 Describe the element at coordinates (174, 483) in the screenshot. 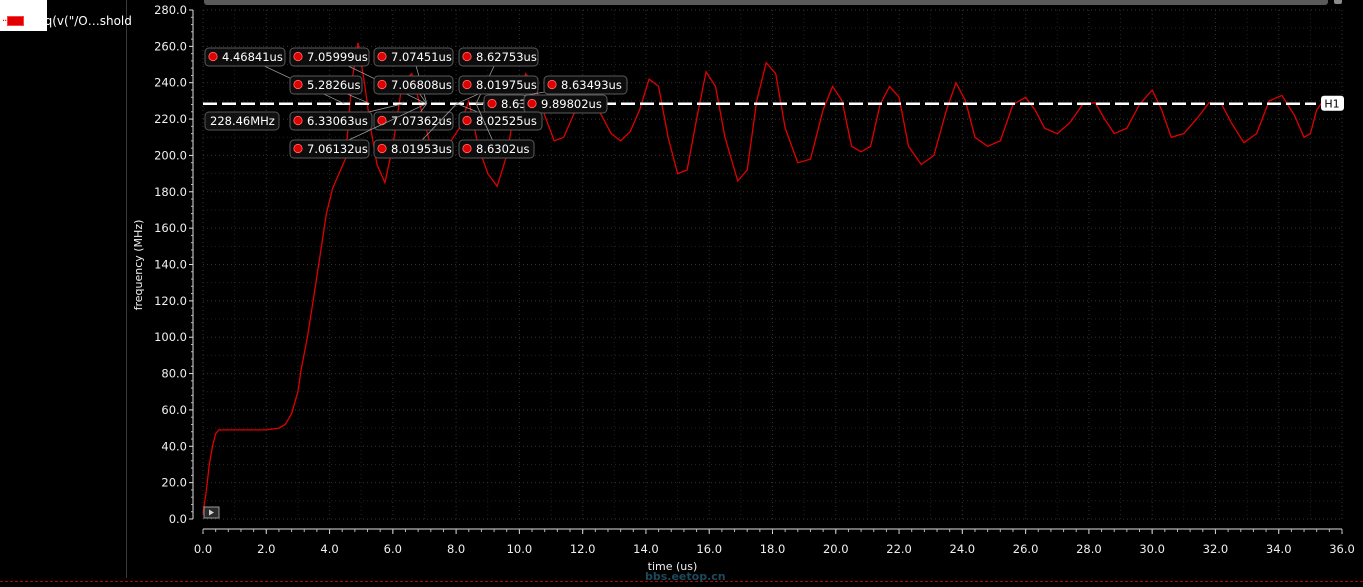

I see `y-tick-label: 20.0` at that location.